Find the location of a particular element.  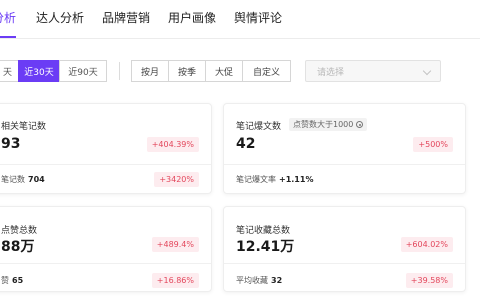

filter-divider is located at coordinates (119, 71).